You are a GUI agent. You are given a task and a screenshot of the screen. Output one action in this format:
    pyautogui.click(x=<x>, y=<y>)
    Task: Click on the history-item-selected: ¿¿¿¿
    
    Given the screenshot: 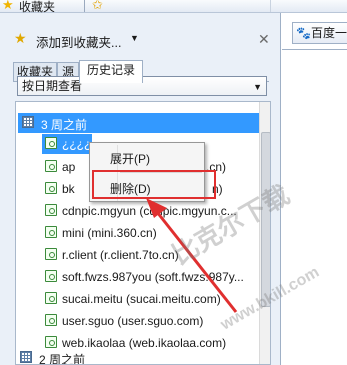 What is the action you would take?
    pyautogui.click(x=67, y=144)
    